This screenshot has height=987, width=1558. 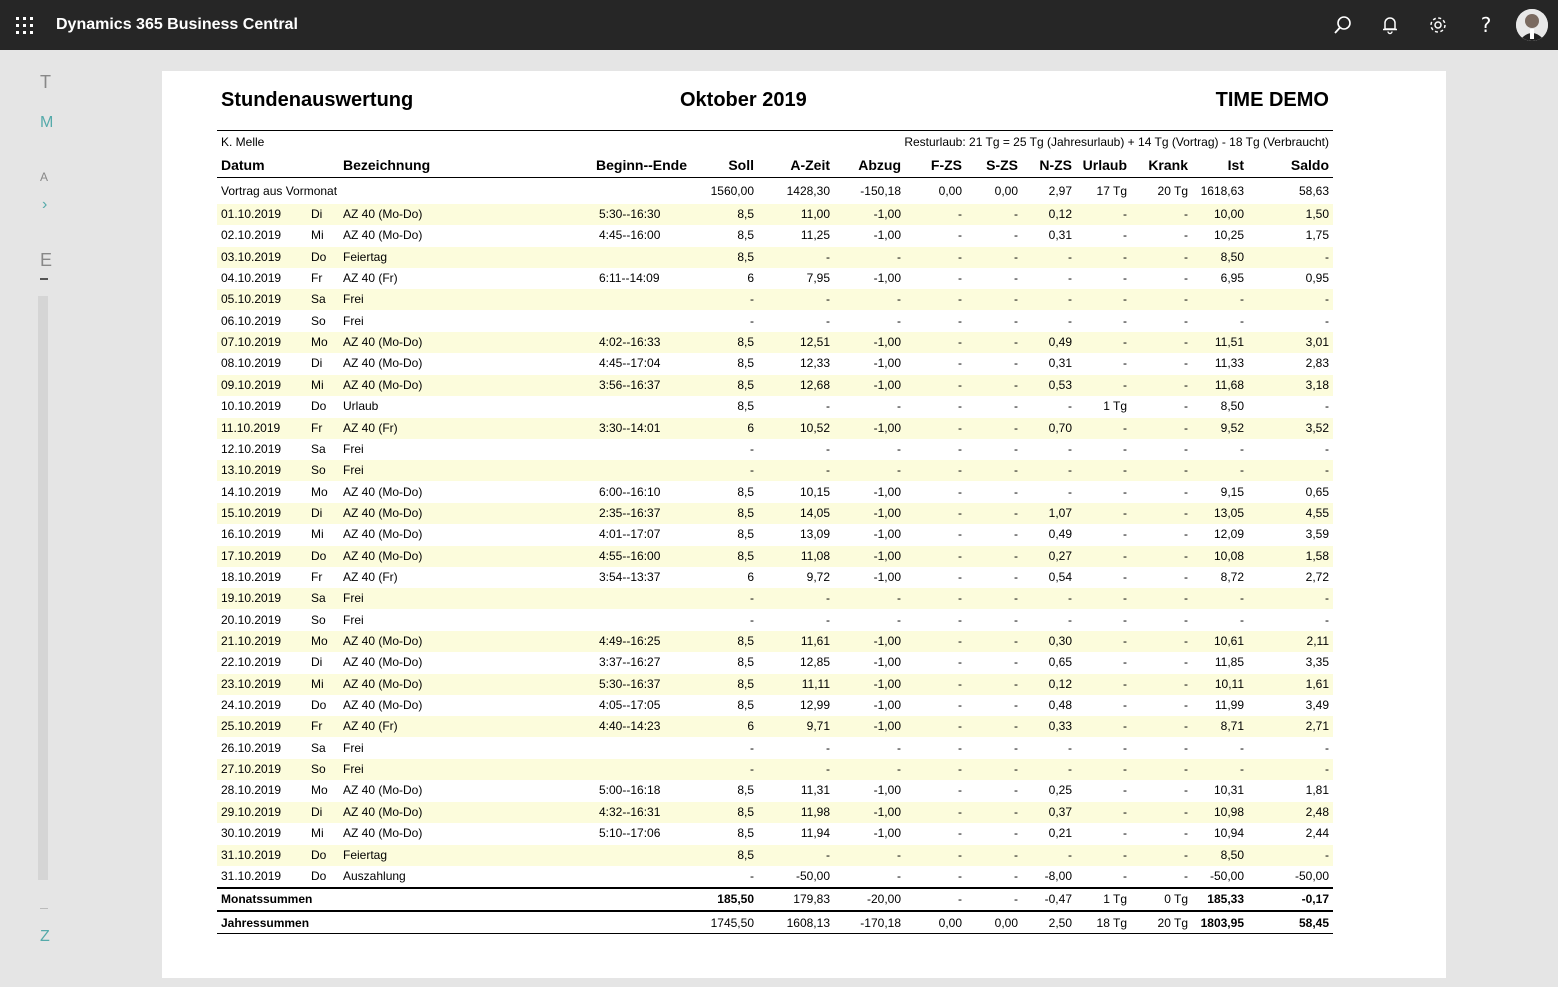 What do you see at coordinates (1232, 576) in the screenshot?
I see `ist-cell: 8,72` at bounding box center [1232, 576].